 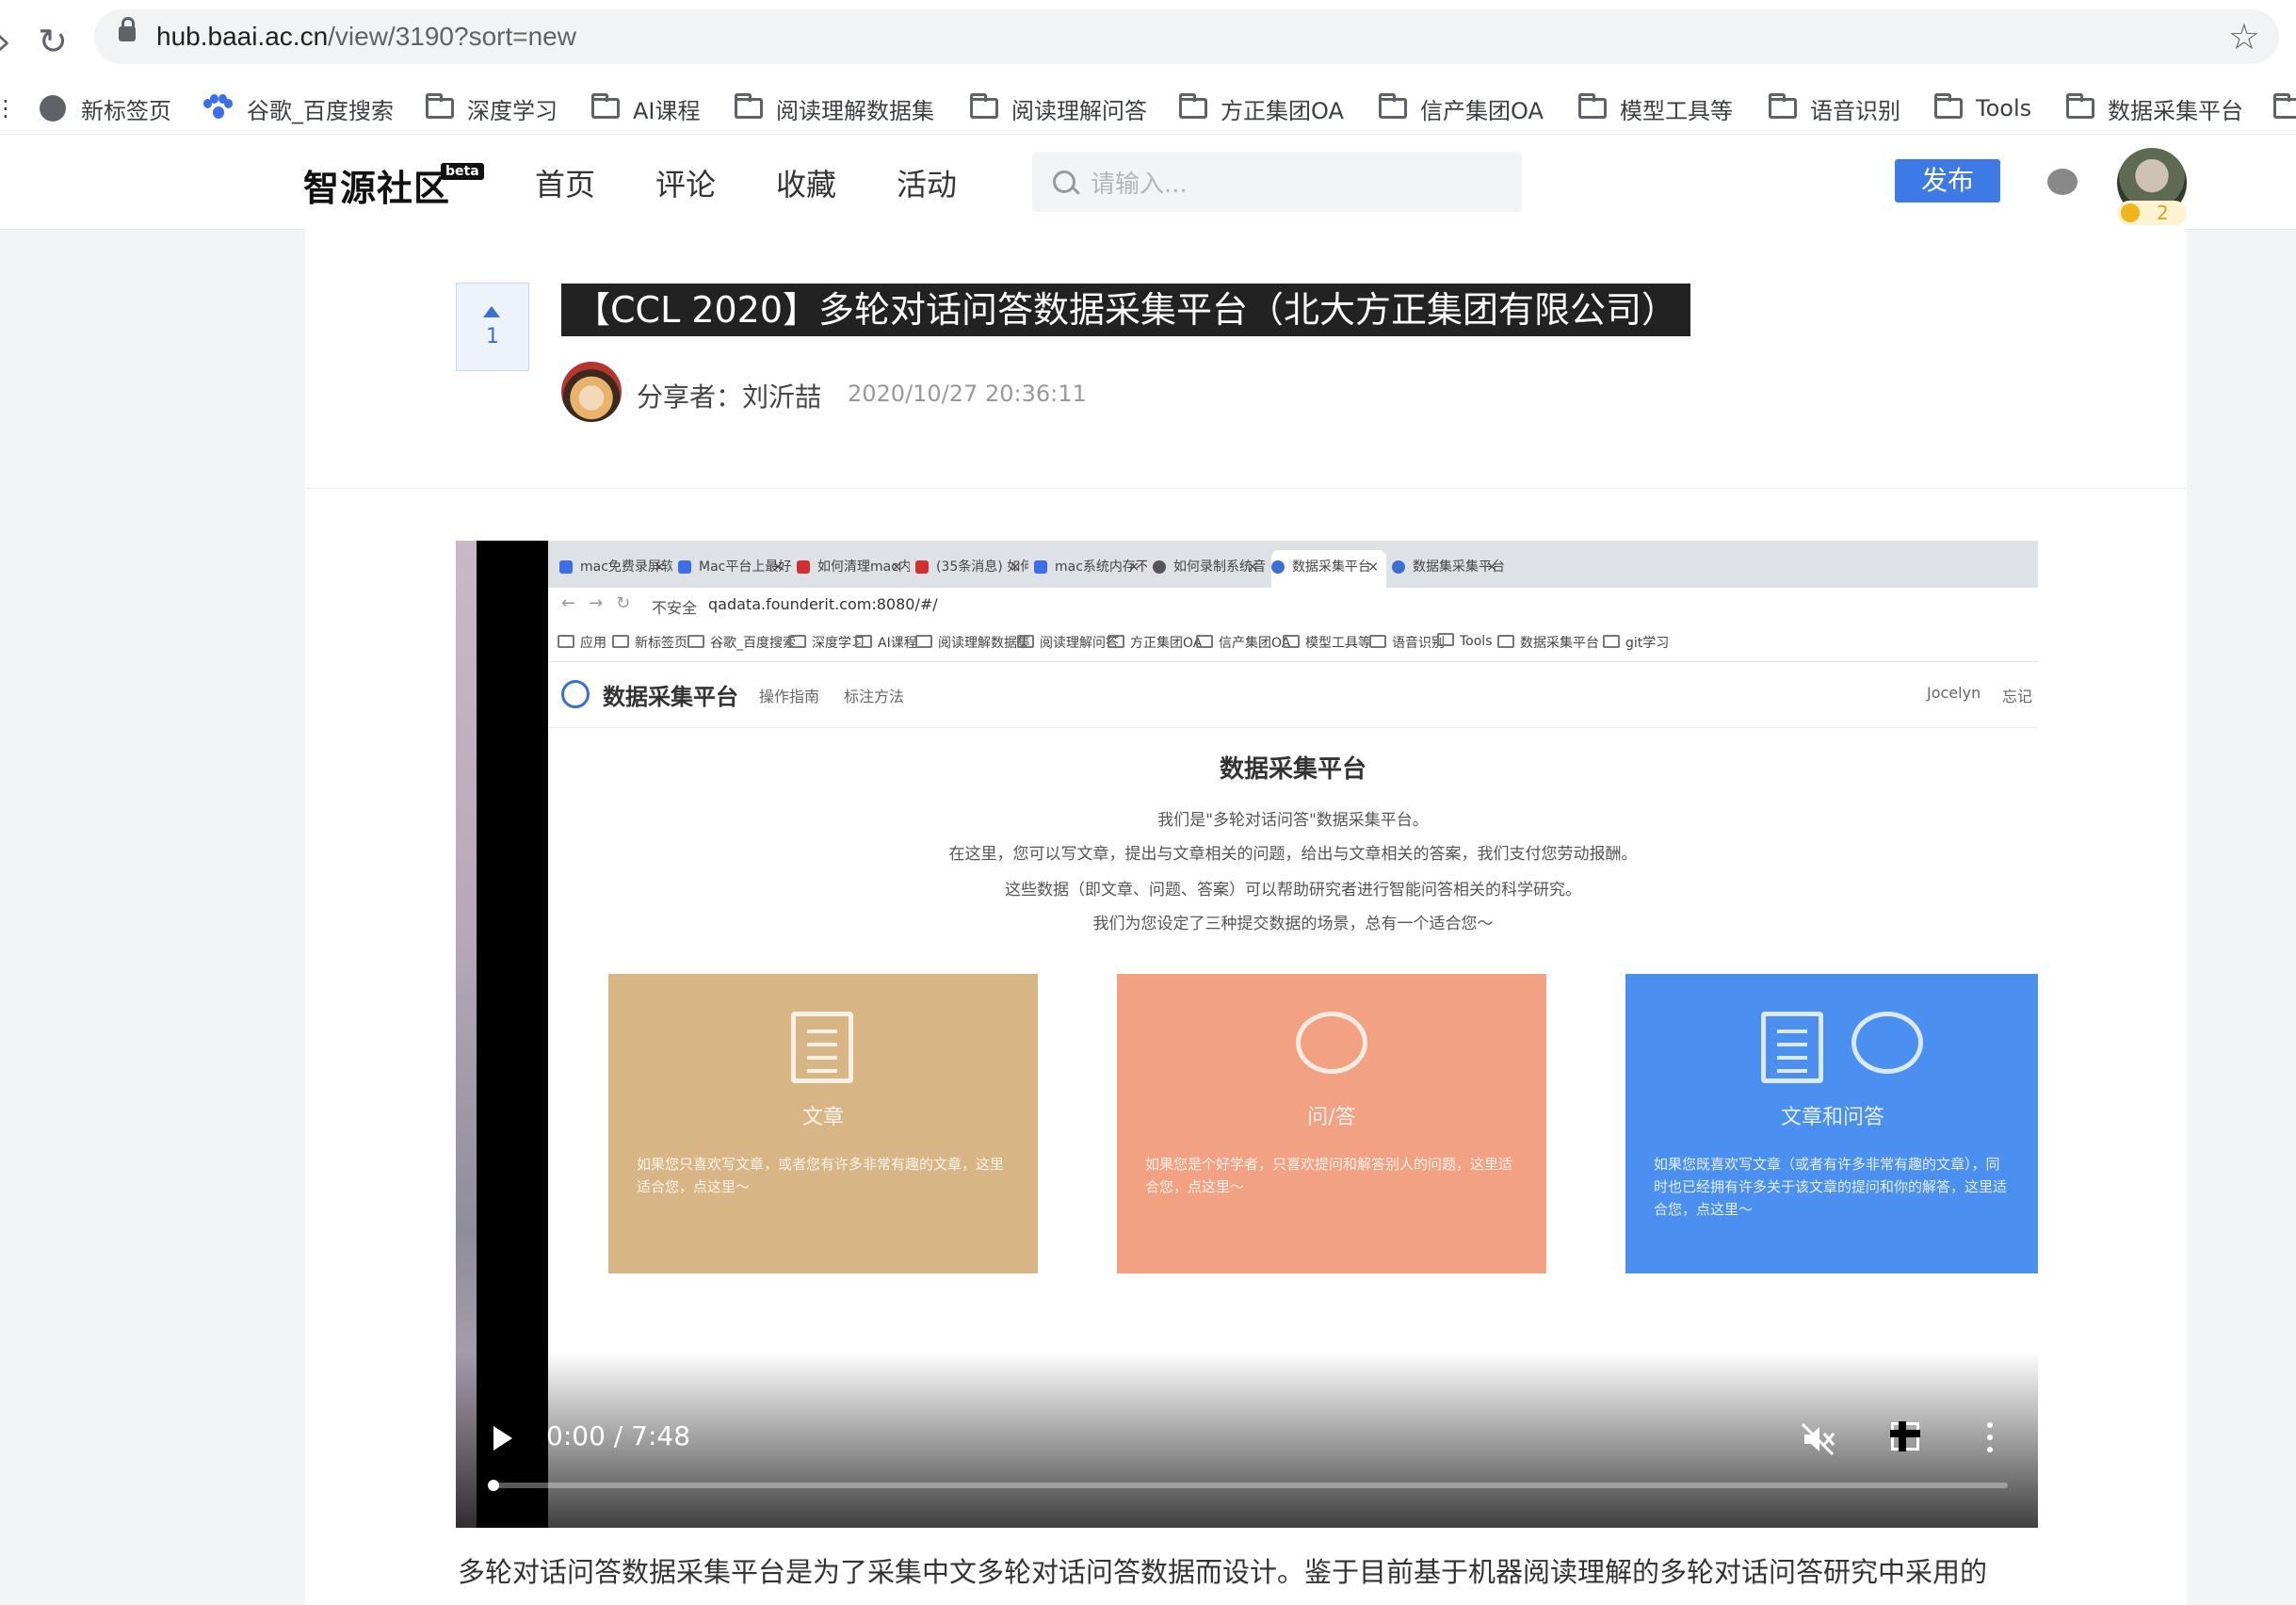 I want to click on app-logo-icon, so click(x=575, y=694).